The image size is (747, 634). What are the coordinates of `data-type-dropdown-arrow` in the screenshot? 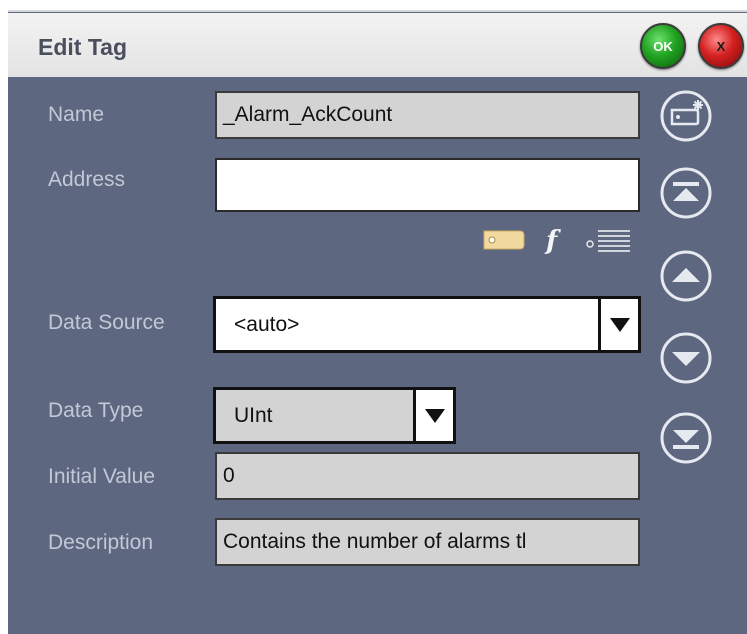 It's located at (433, 415).